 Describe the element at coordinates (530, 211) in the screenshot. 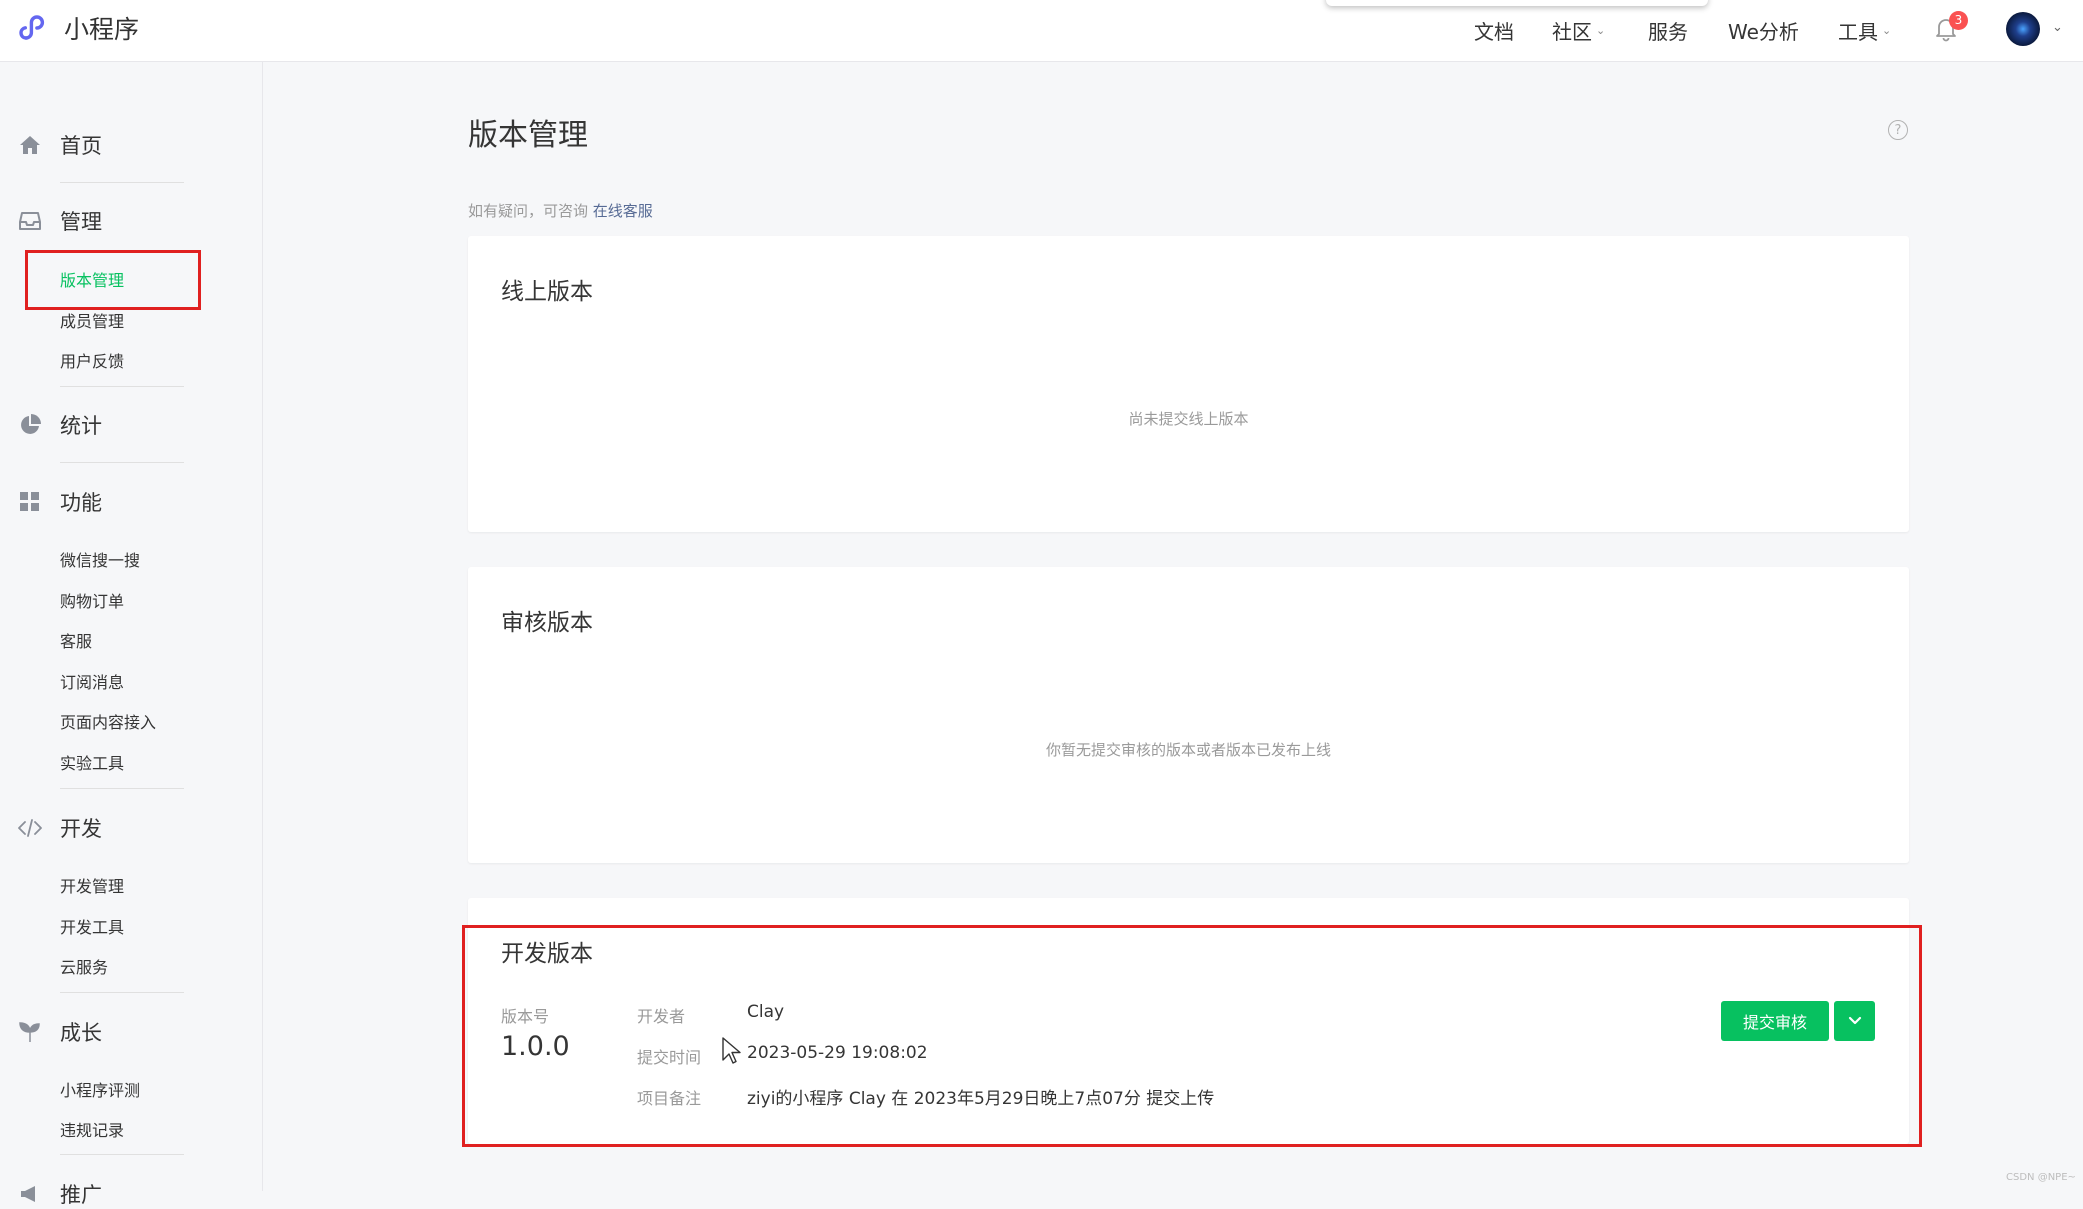

I see `hint-label: 如有疑问，可咨询` at that location.